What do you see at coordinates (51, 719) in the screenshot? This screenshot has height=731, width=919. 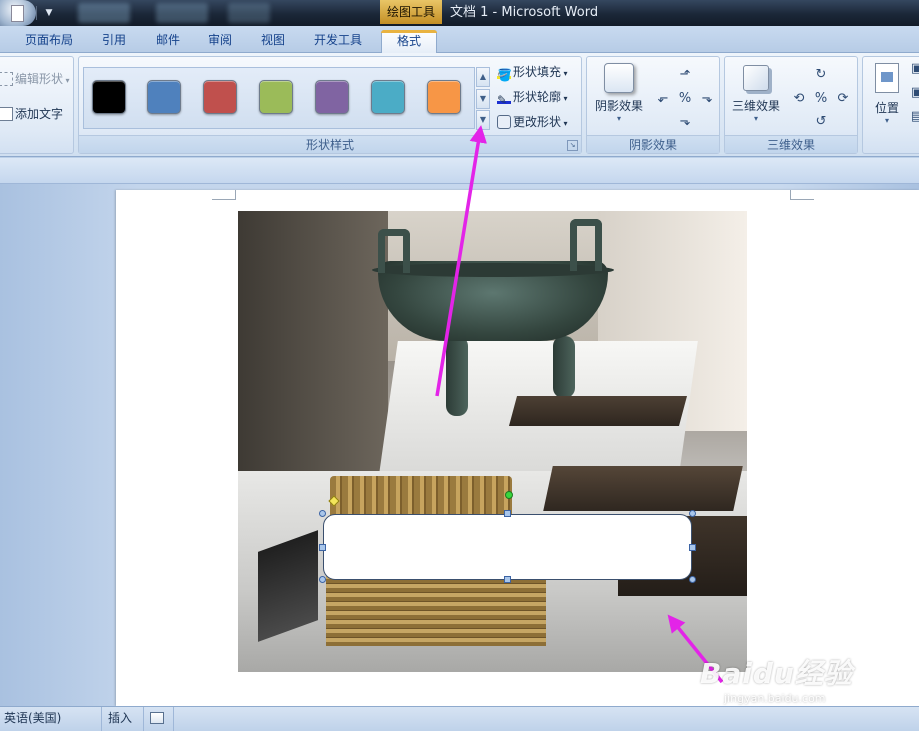 I see `status-language: 英语(美国)` at bounding box center [51, 719].